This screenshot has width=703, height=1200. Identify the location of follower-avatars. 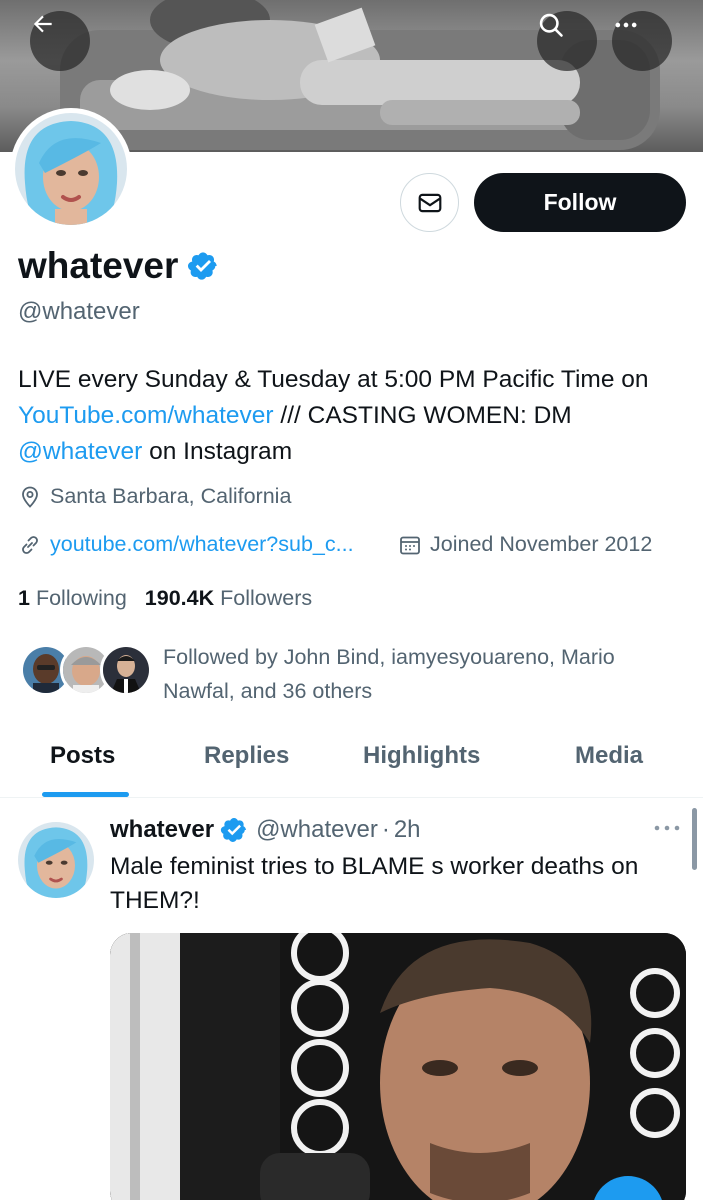
(86, 668).